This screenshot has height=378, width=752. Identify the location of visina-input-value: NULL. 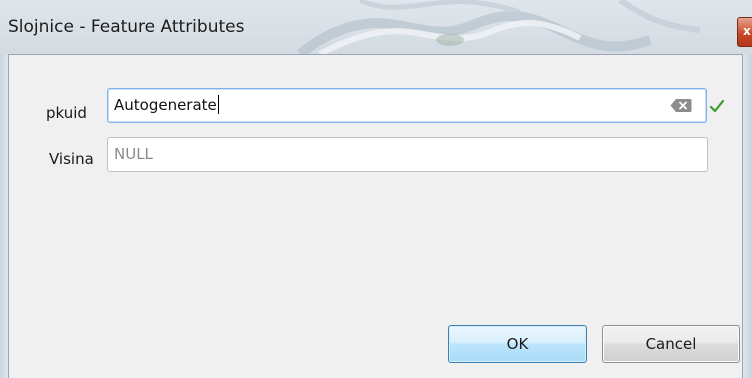
(133, 154).